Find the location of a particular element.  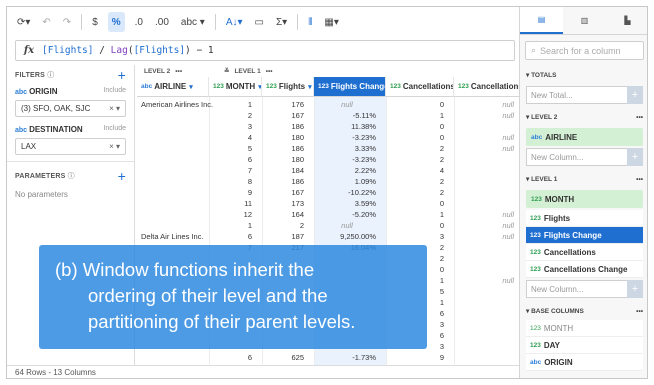

columns-tab-icon: ▤ is located at coordinates (541, 20).